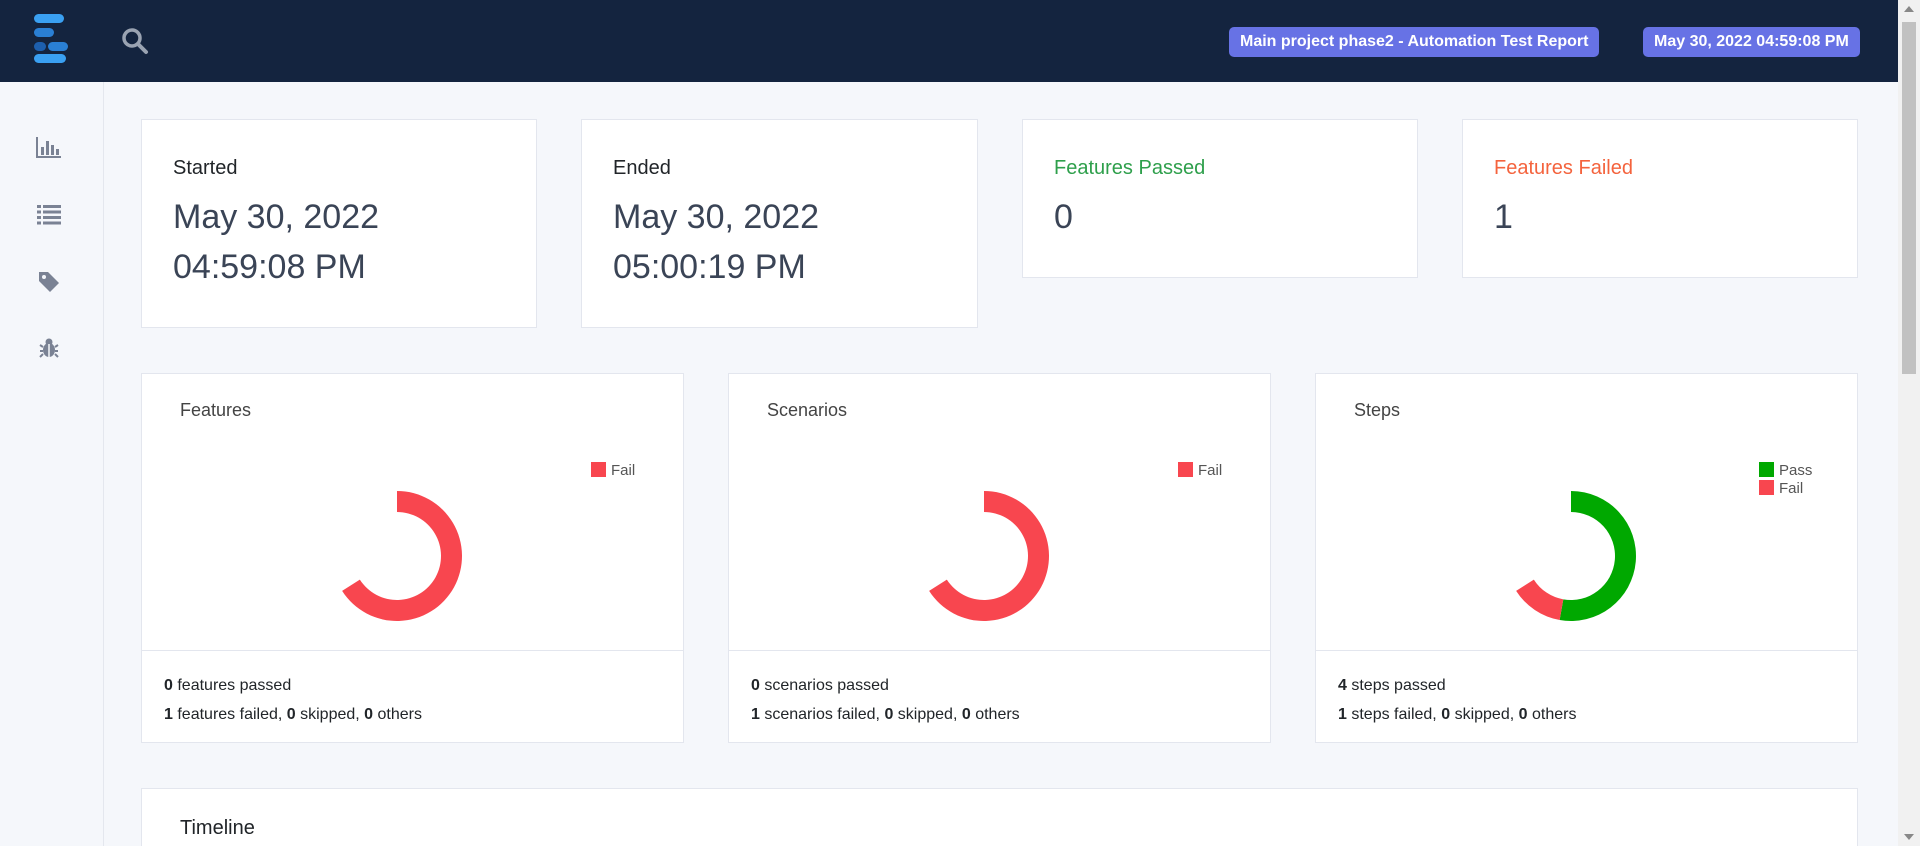 Image resolution: width=1920 pixels, height=846 pixels. I want to click on bug-icon, so click(49, 348).